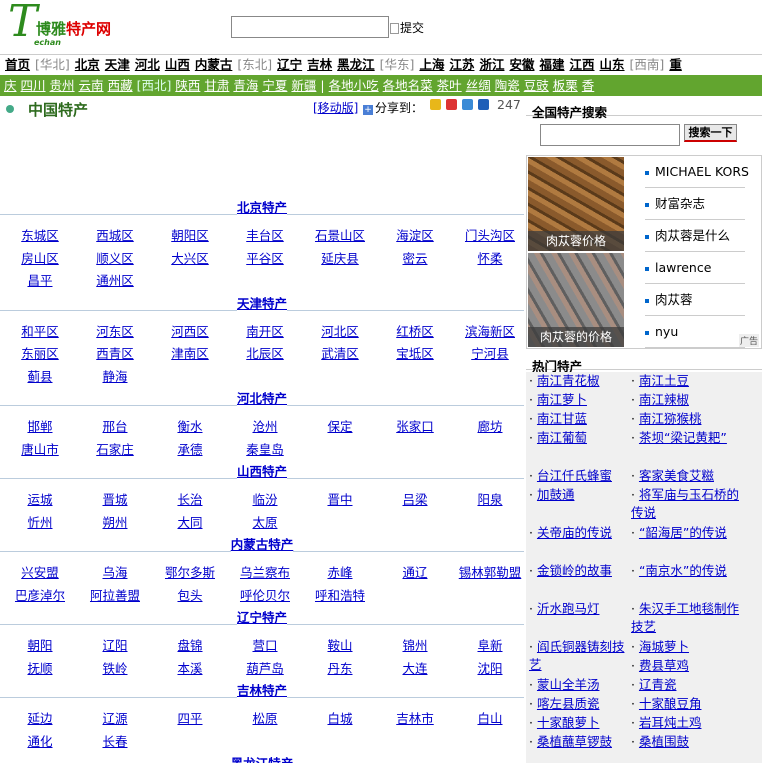  I want to click on ad-image-1: 肉苁蓉价格, so click(576, 204).